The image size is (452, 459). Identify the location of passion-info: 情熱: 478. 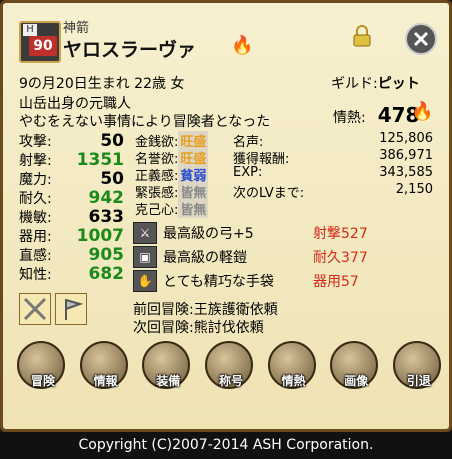
(376, 115).